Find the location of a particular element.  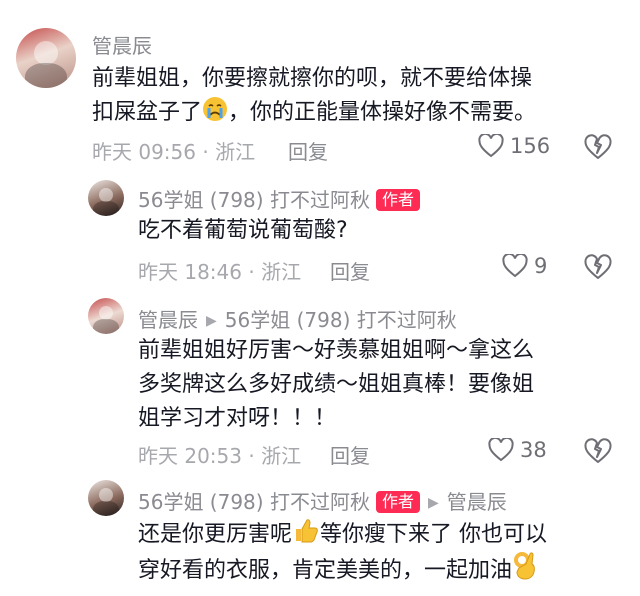

comment-username-row: 56学姐 (798) 打不过阿秋 作者 is located at coordinates (279, 198).